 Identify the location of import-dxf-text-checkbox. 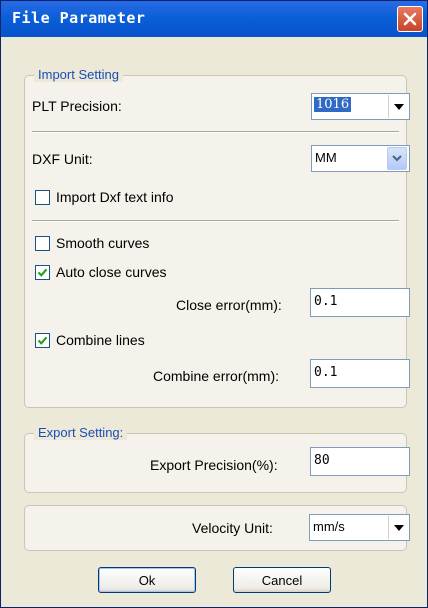
(42, 197).